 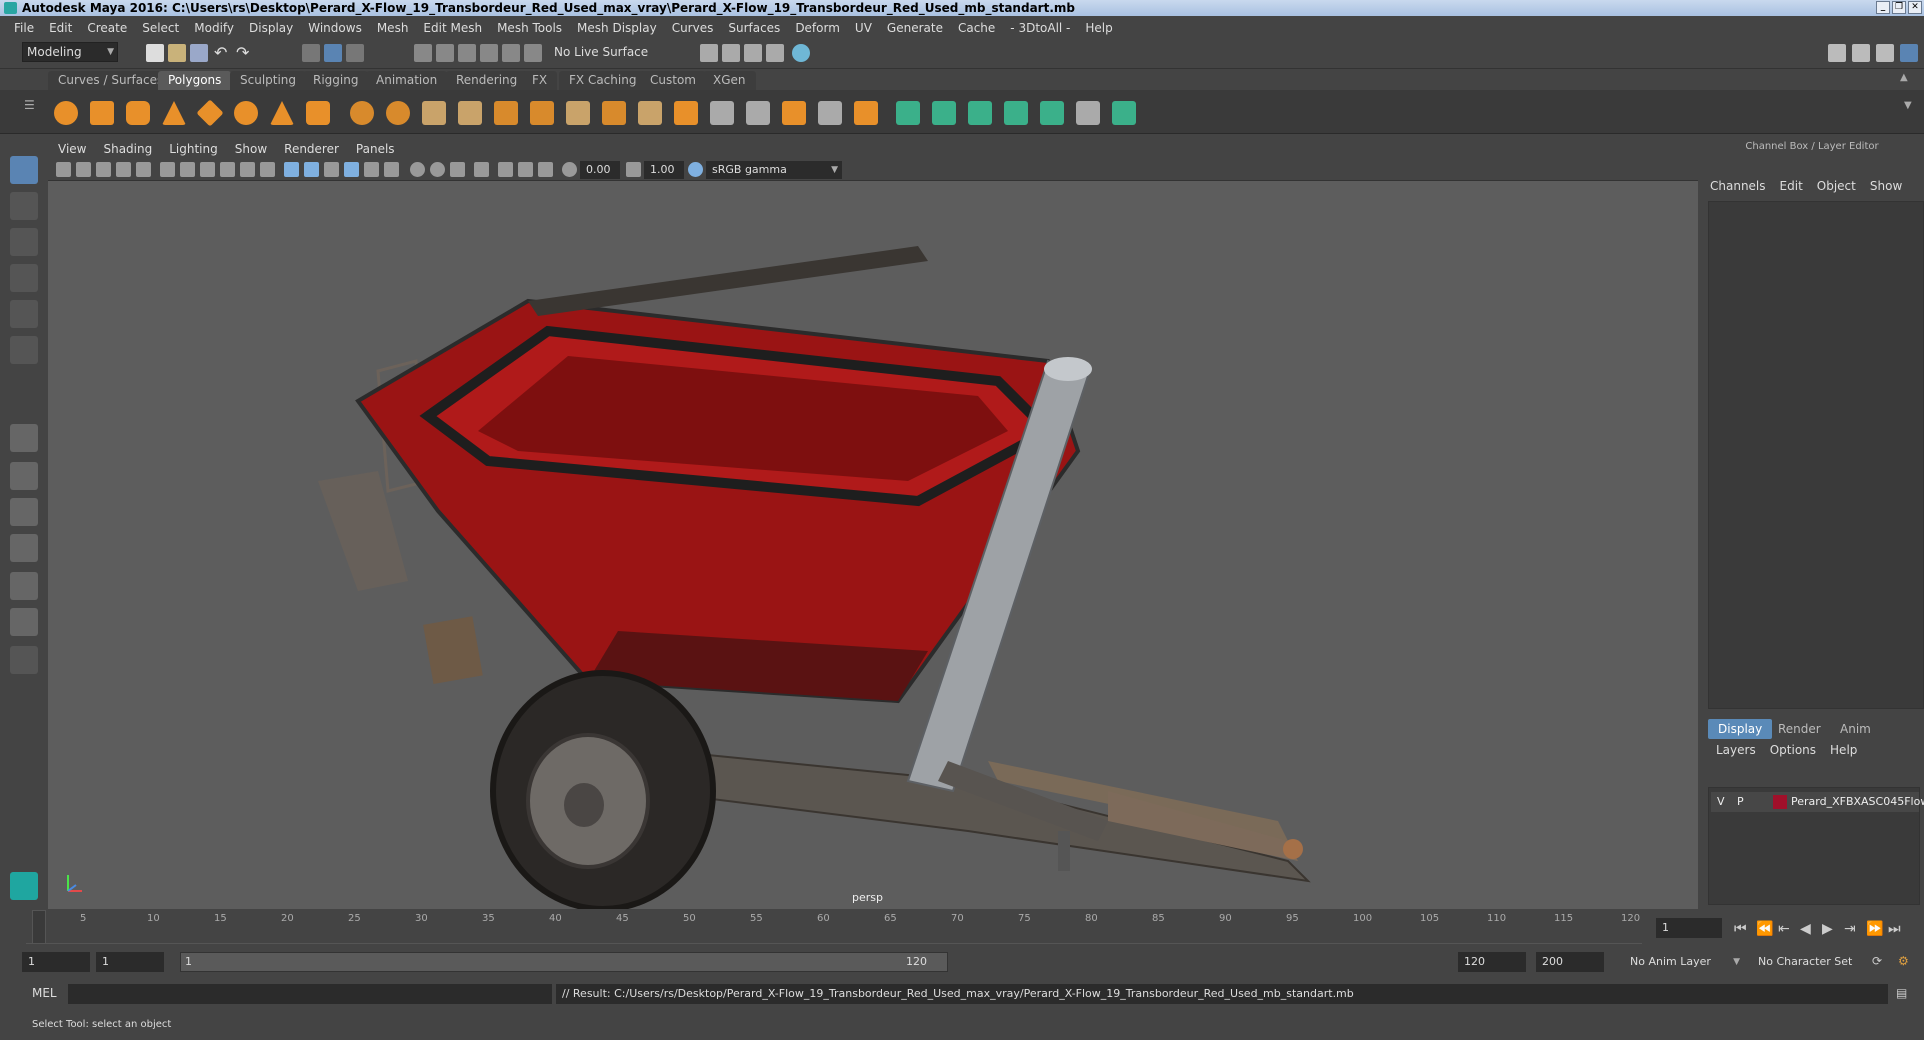 I want to click on shelf-tab-xgen: XGen, so click(x=729, y=80).